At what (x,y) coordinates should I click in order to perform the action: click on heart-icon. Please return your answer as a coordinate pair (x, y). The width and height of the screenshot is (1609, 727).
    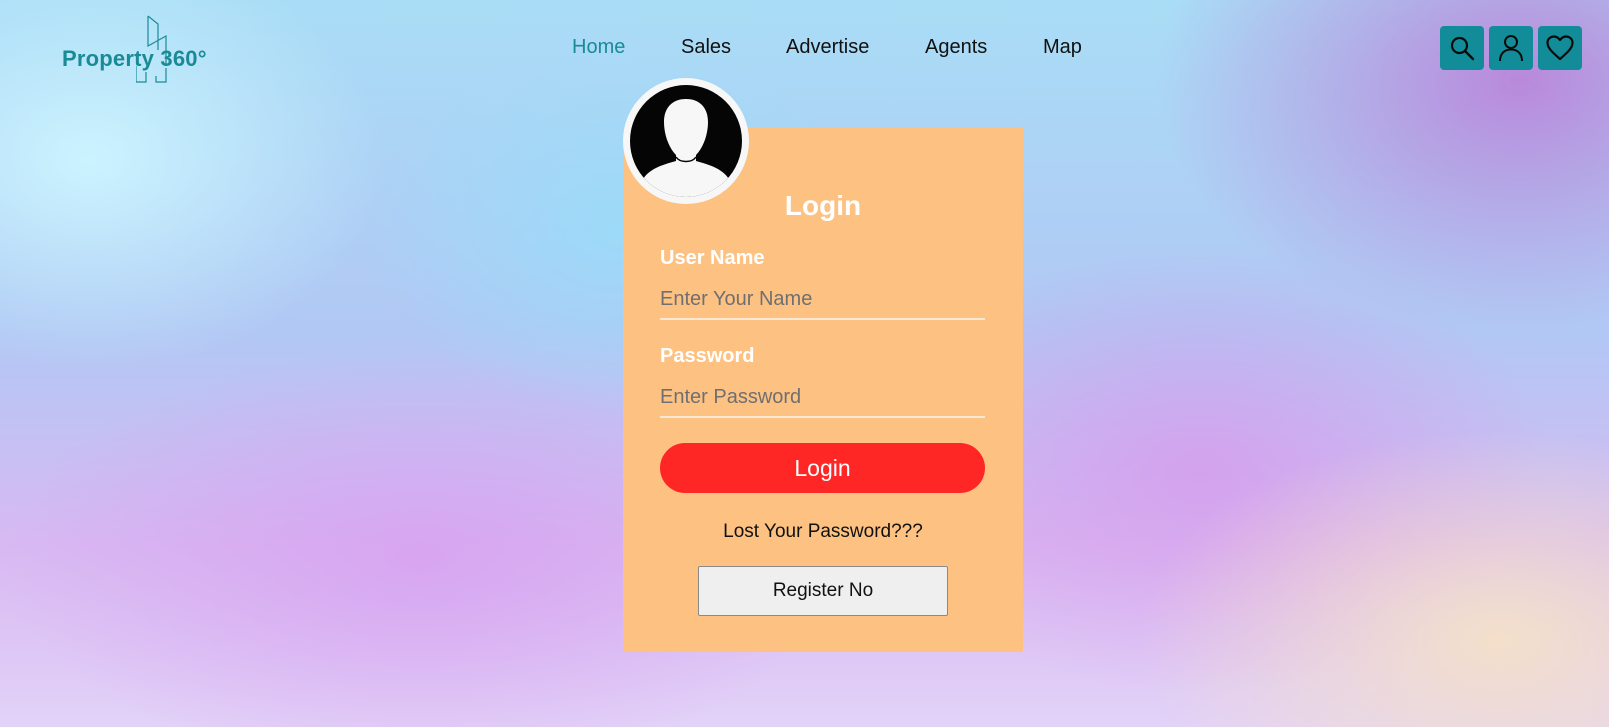
    Looking at the image, I should click on (1560, 48).